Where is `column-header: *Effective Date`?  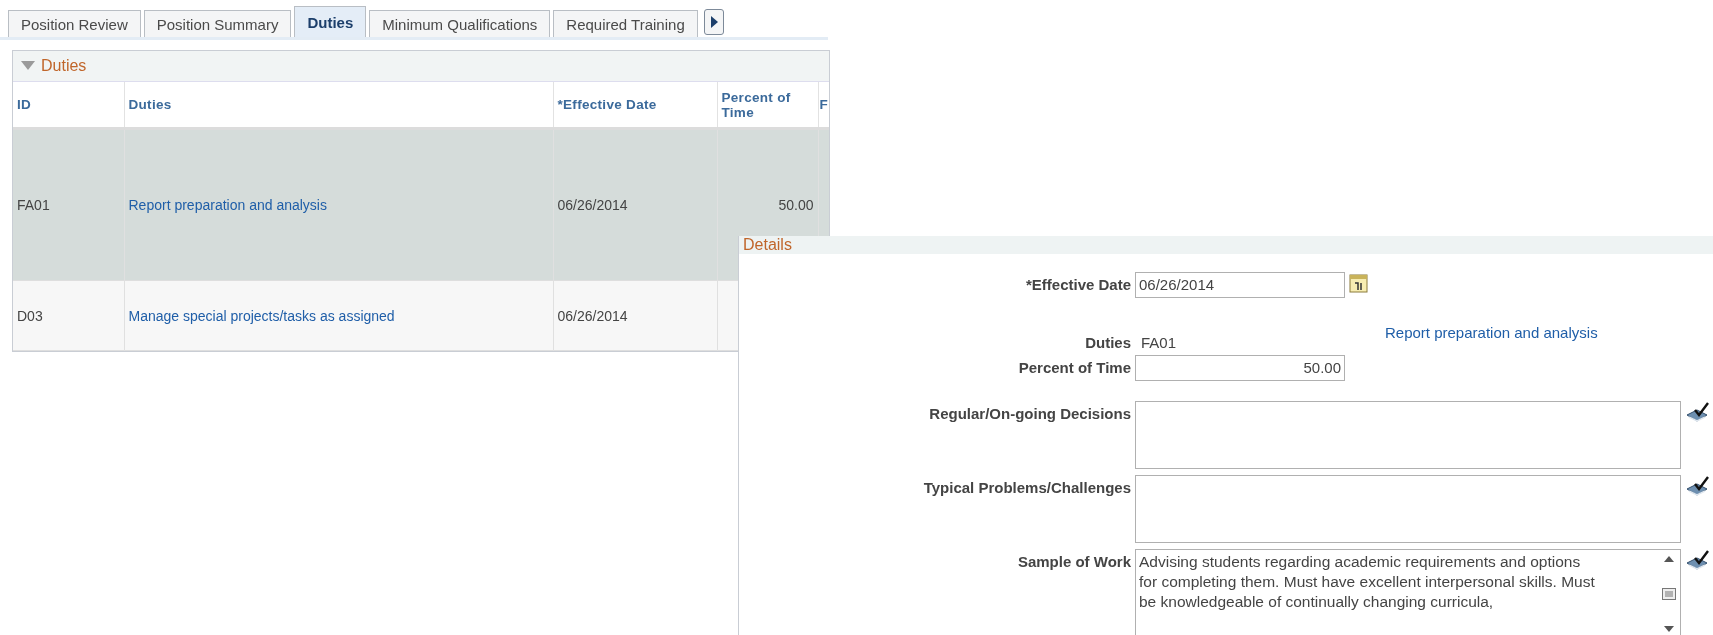 column-header: *Effective Date is located at coordinates (635, 105).